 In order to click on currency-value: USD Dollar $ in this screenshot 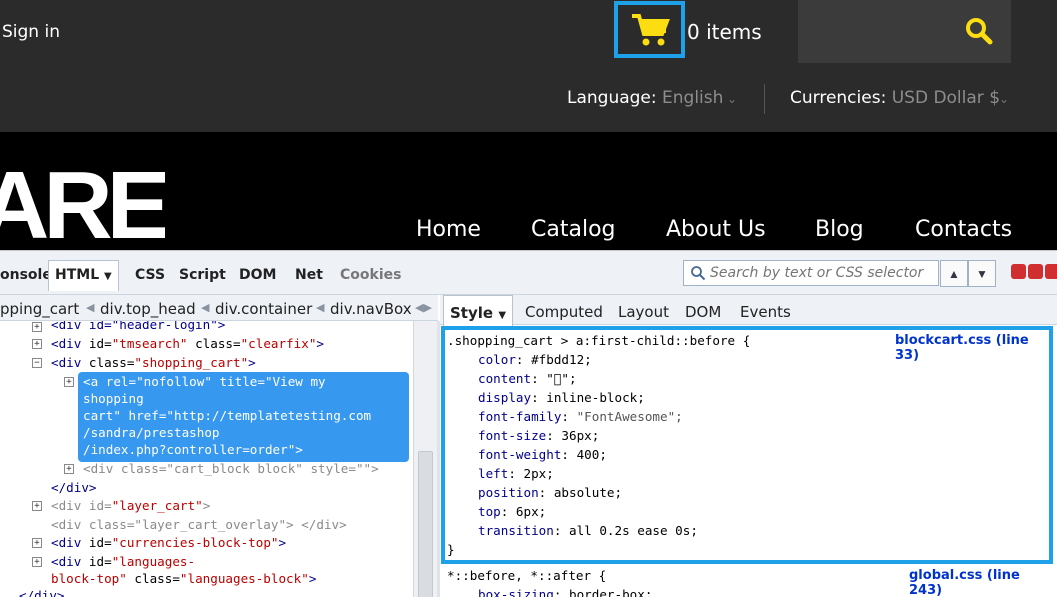, I will do `click(943, 98)`.